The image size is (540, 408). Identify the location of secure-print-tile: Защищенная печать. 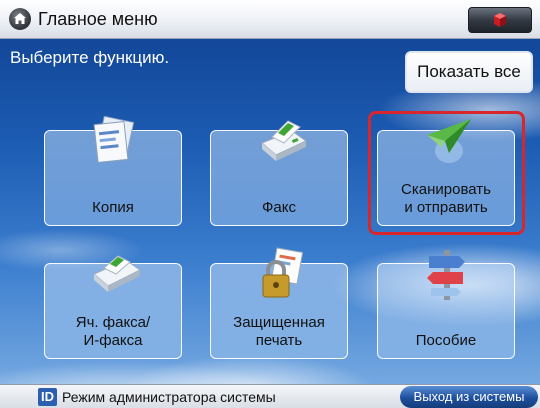
(279, 303).